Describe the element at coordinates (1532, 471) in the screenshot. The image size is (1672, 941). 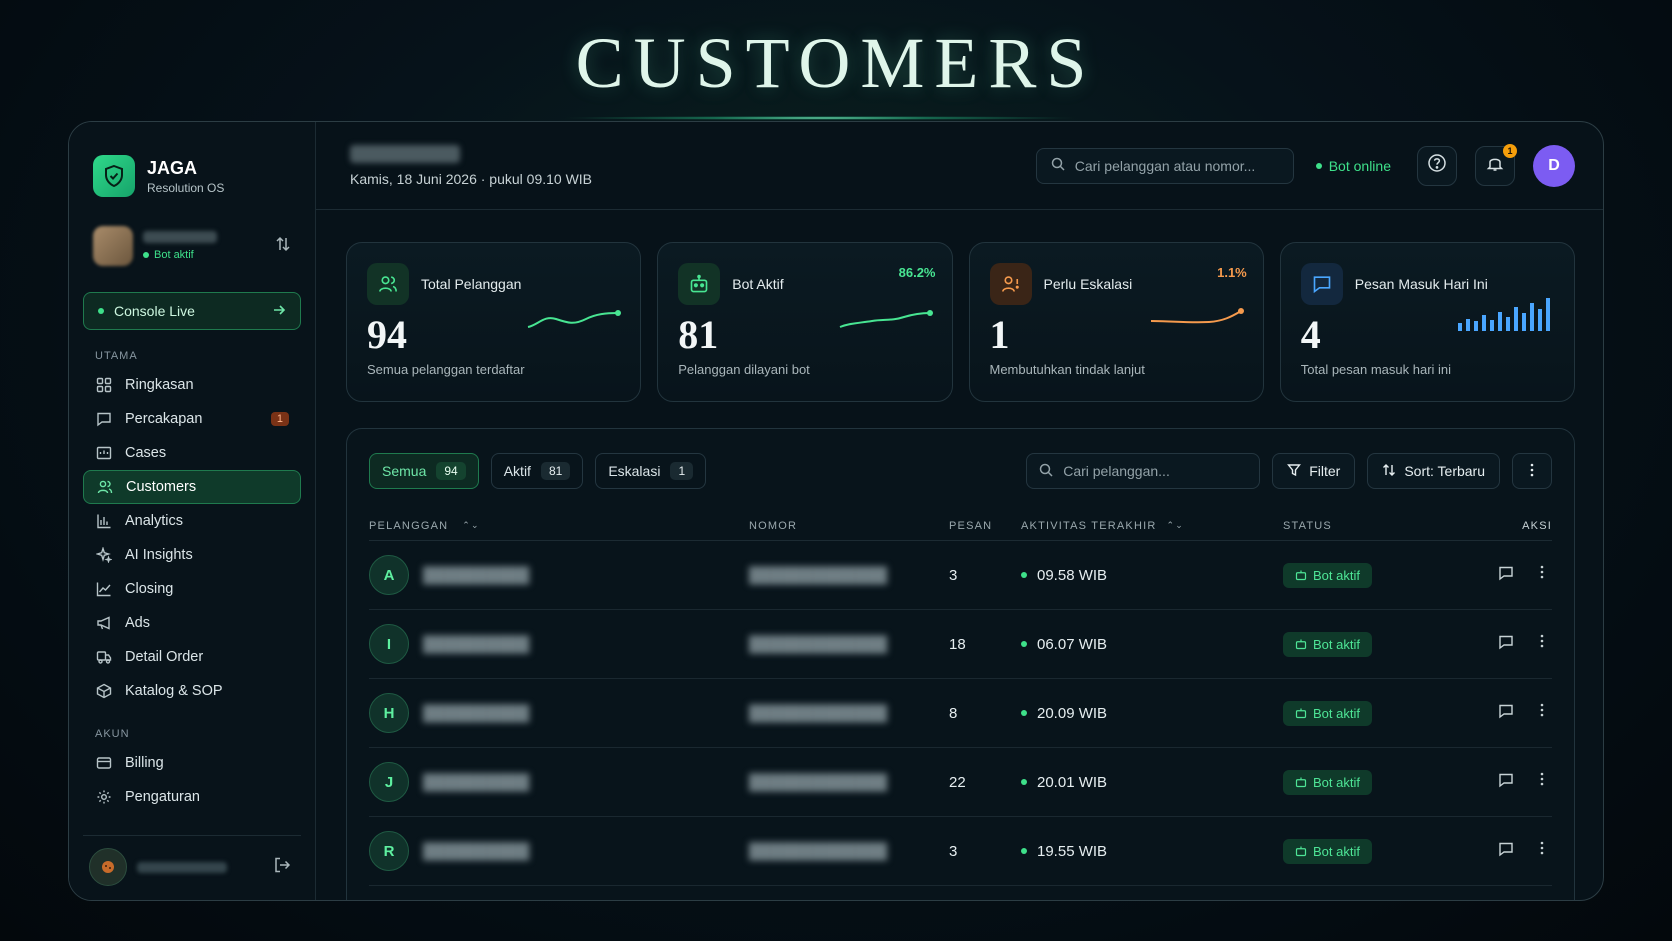
I see `more-options-button` at that location.